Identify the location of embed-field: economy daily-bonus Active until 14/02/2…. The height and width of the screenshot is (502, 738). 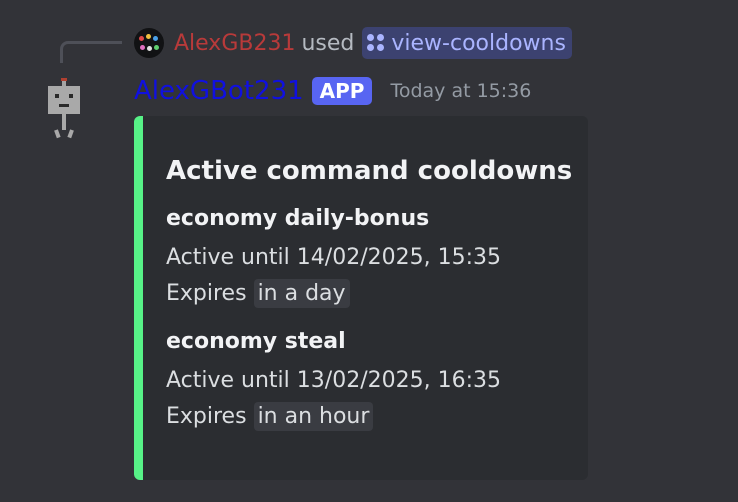
(372, 258).